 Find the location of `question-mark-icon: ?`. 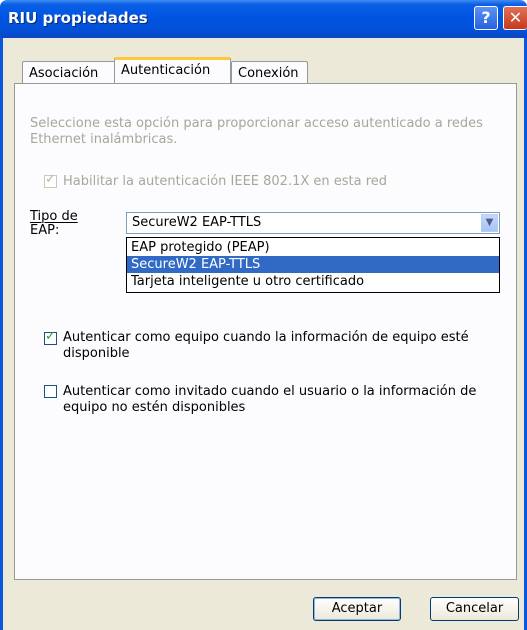

question-mark-icon: ? is located at coordinates (486, 17).